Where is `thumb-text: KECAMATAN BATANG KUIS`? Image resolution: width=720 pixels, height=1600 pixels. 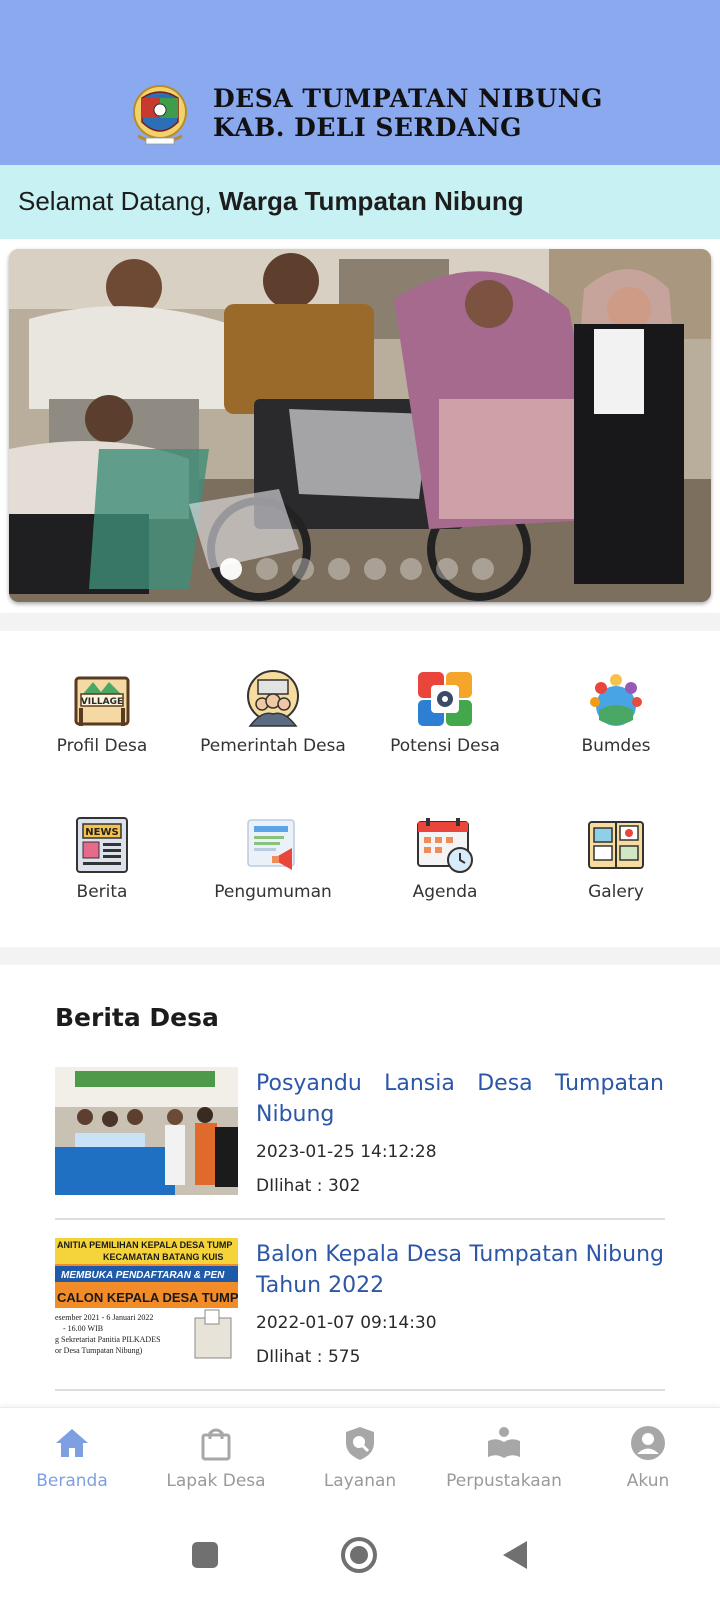
thumb-text: KECAMATAN BATANG KUIS is located at coordinates (163, 1257).